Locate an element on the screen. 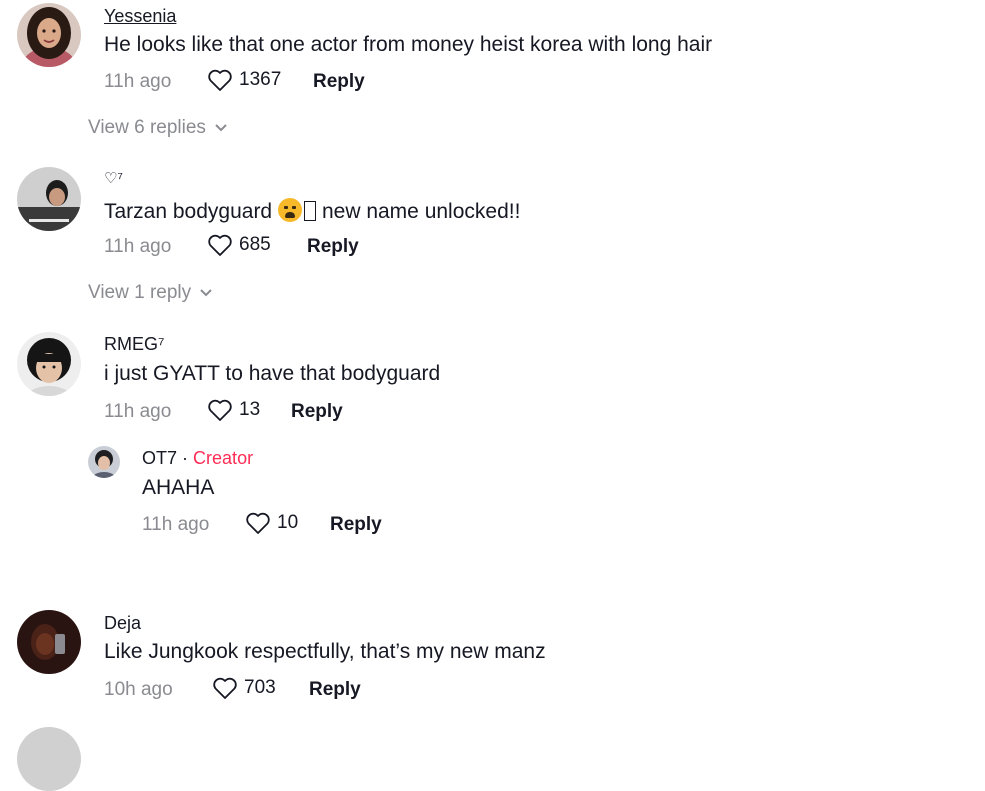 The width and height of the screenshot is (985, 791). like-button: 685 is located at coordinates (239, 245).